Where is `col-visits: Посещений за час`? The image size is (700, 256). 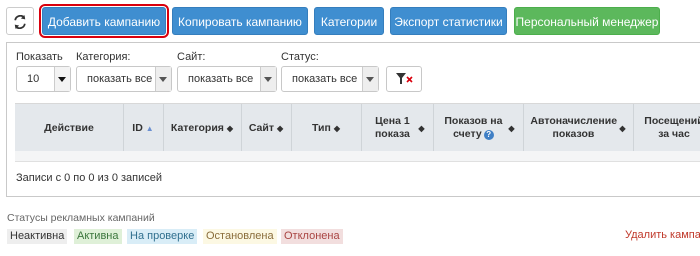
col-visits: Посещений за час is located at coordinates (666, 128).